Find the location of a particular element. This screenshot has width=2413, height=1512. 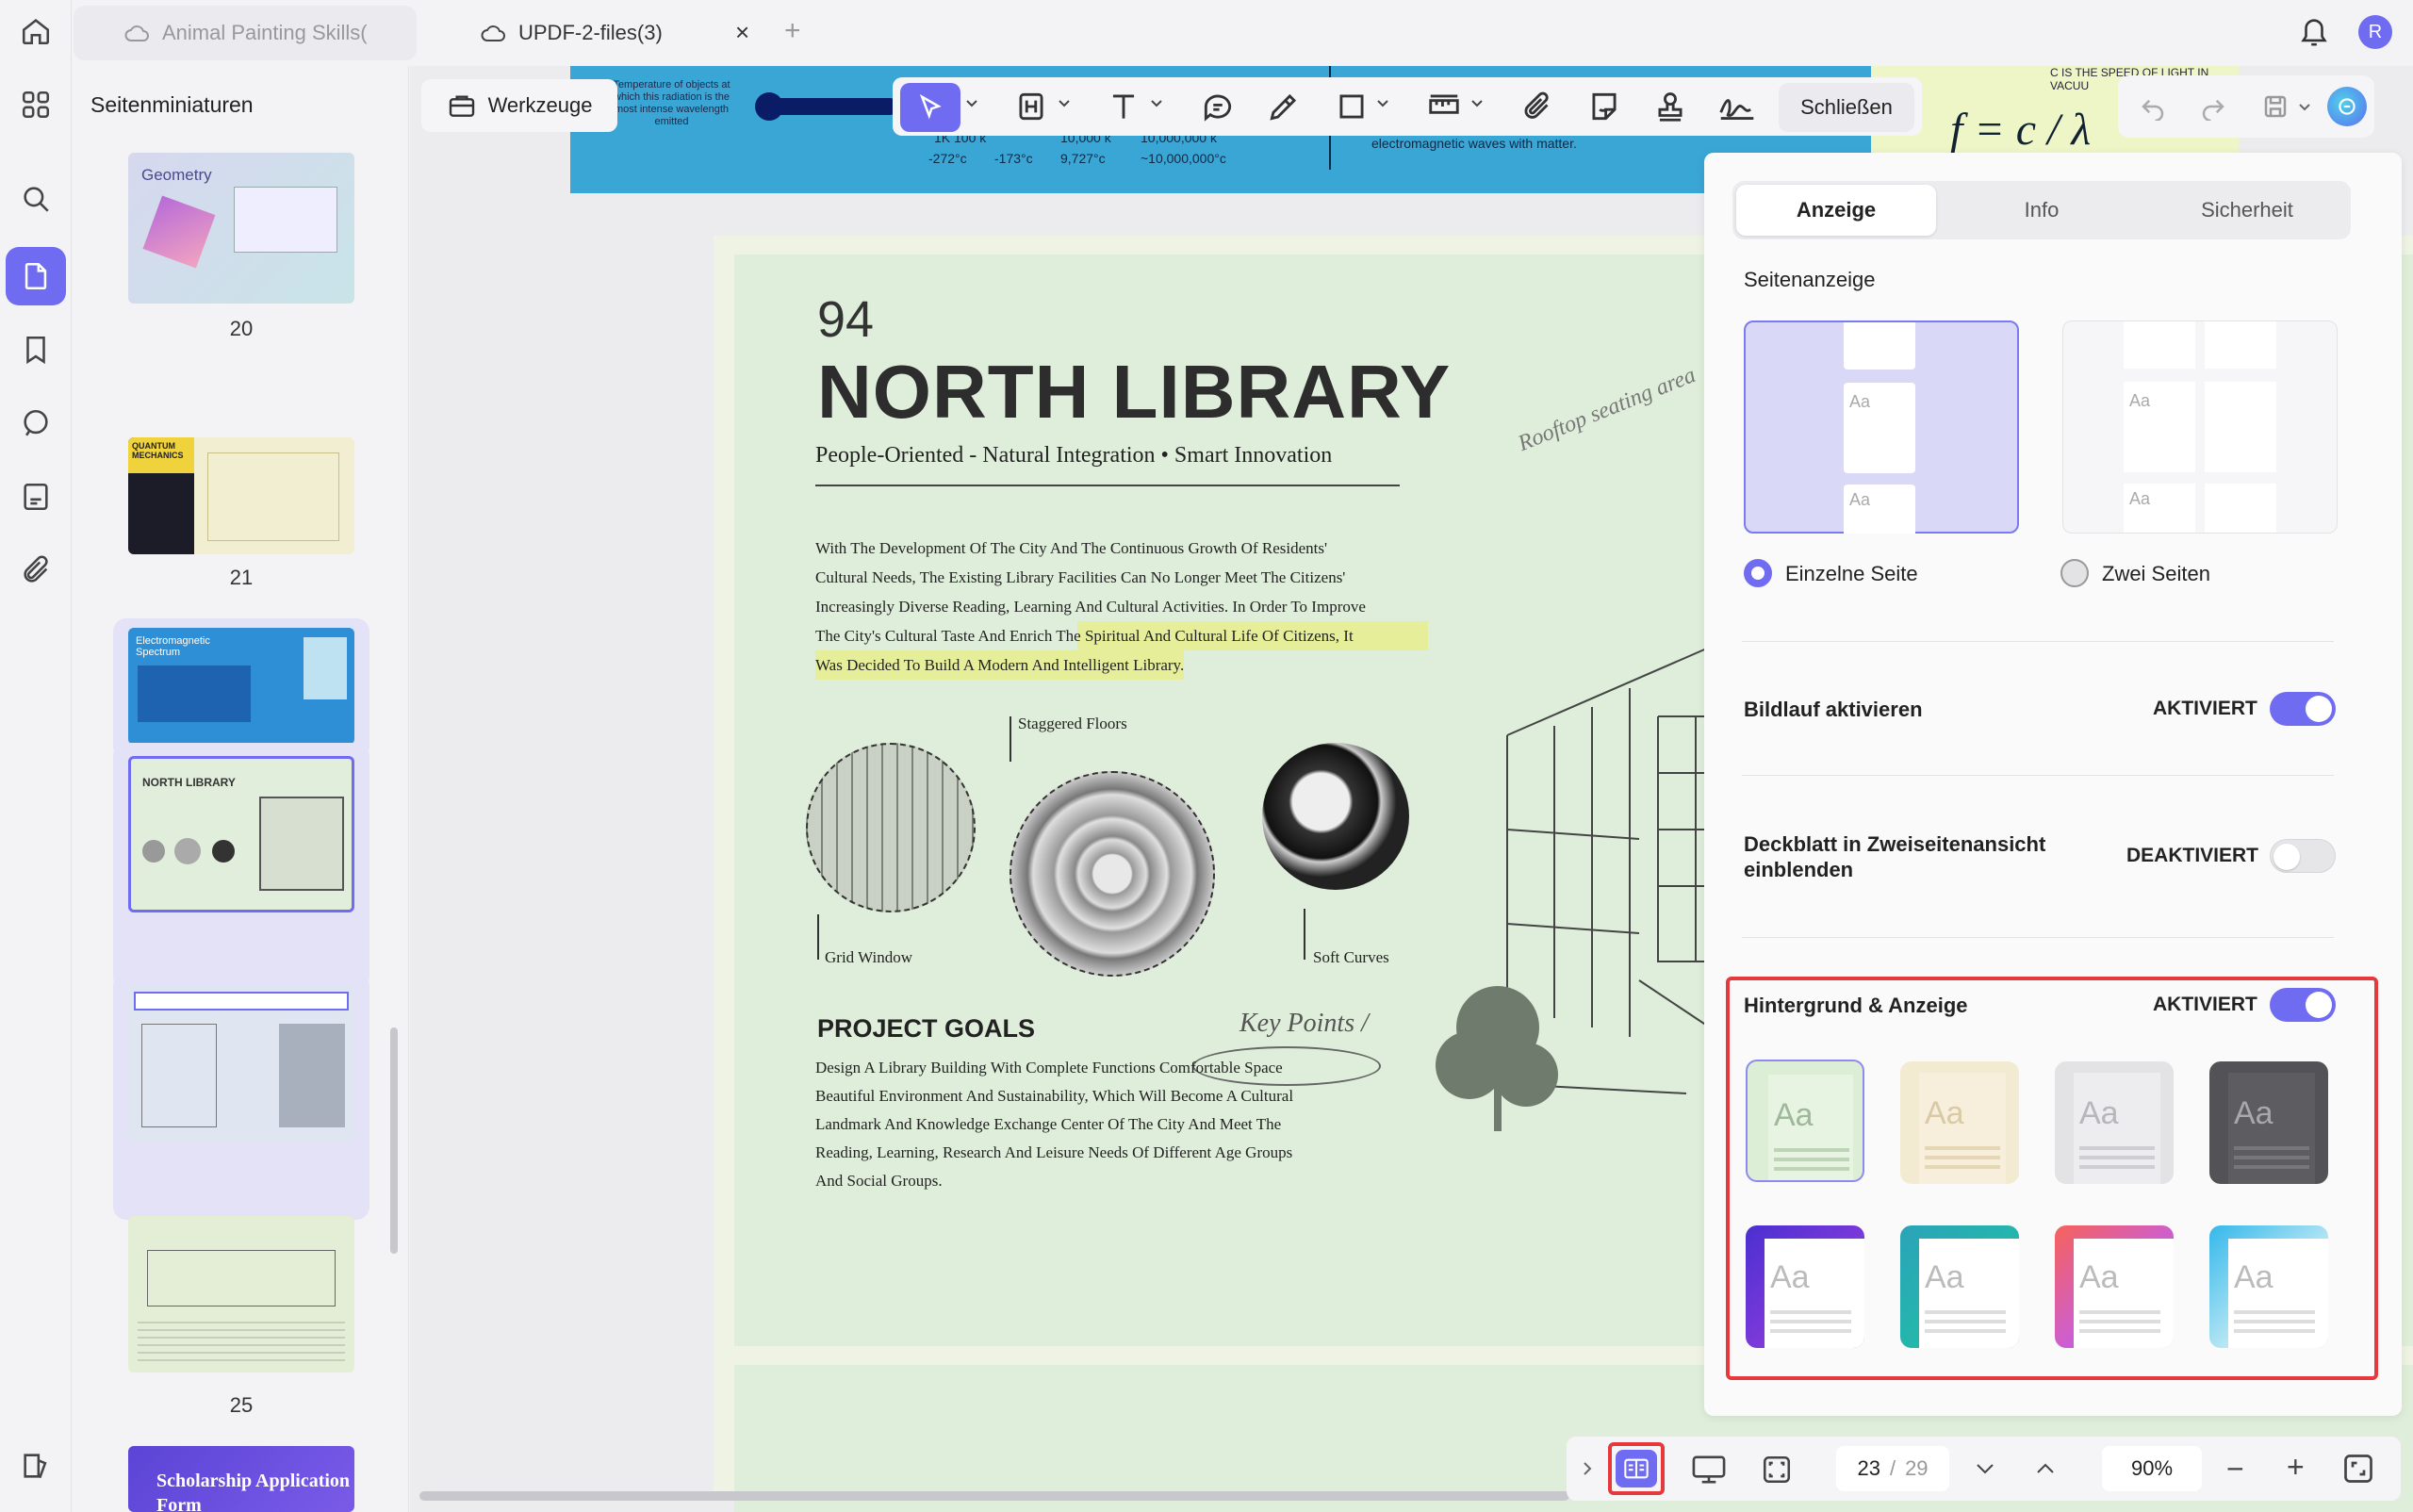

select-tool-button is located at coordinates (930, 108).